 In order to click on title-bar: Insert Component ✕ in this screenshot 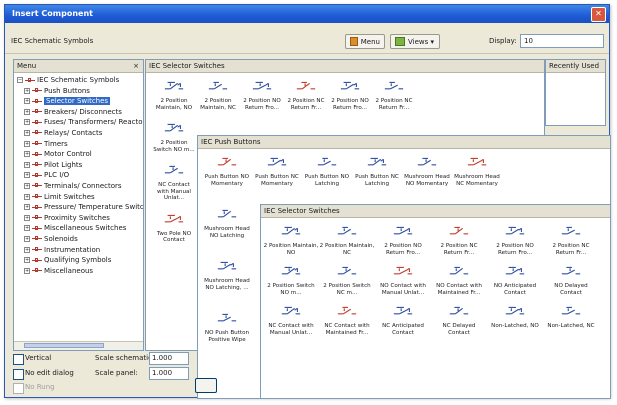, I will do `click(307, 14)`.